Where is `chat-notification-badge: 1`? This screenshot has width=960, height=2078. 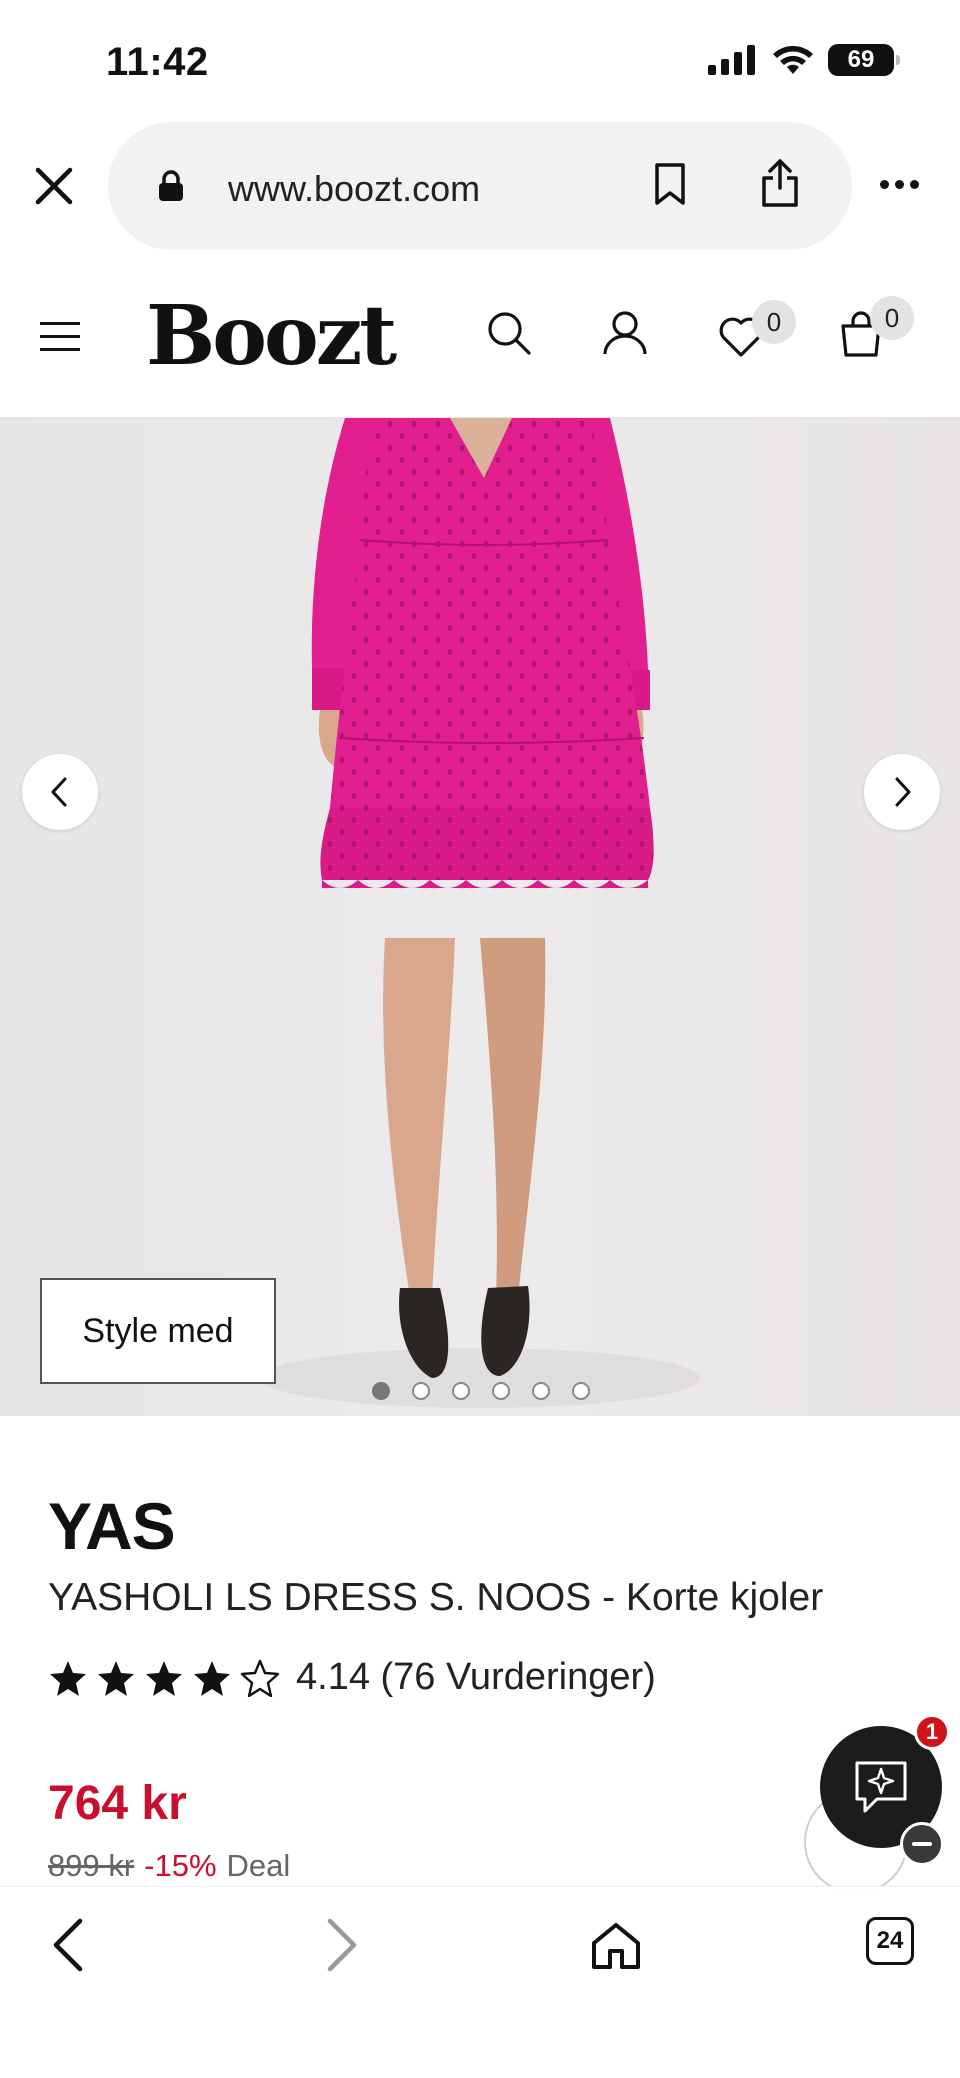 chat-notification-badge: 1 is located at coordinates (932, 1732).